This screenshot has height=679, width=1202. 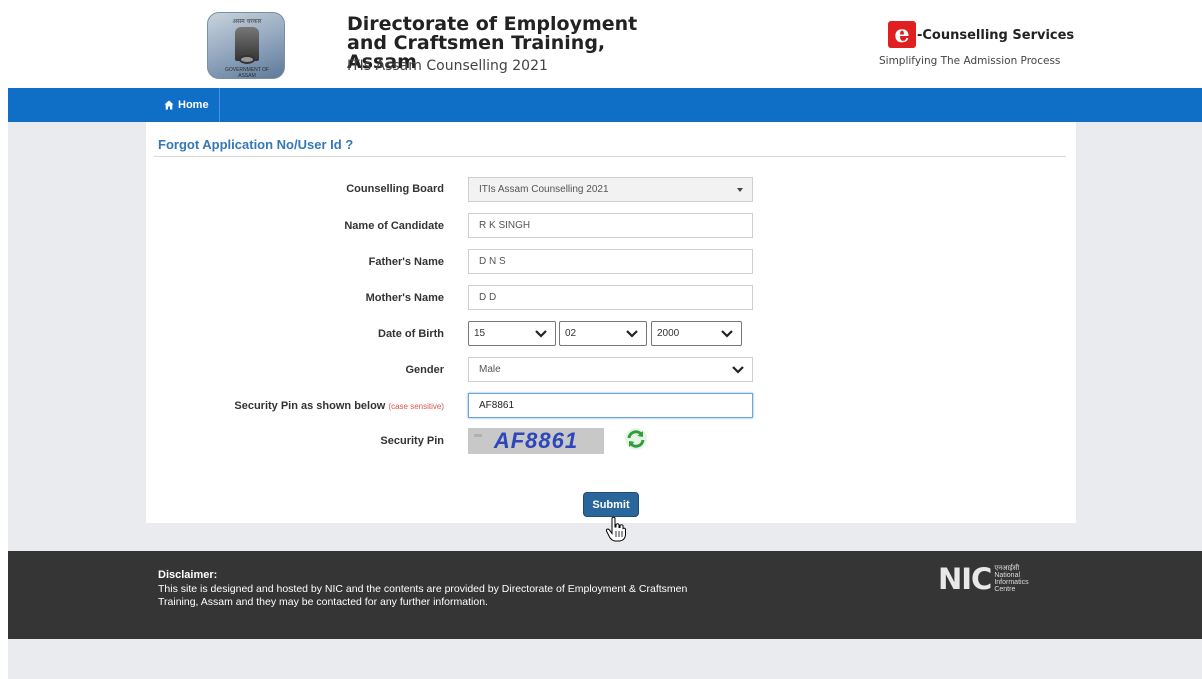 I want to click on dob-day-select: 15, so click(x=512, y=333).